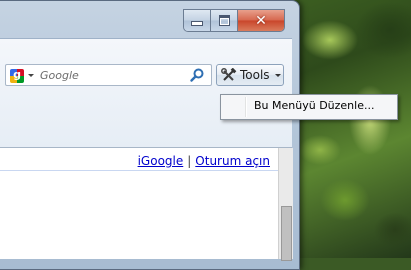 Image resolution: width=411 pixels, height=270 pixels. I want to click on vertical-scrollbar, so click(285, 204).